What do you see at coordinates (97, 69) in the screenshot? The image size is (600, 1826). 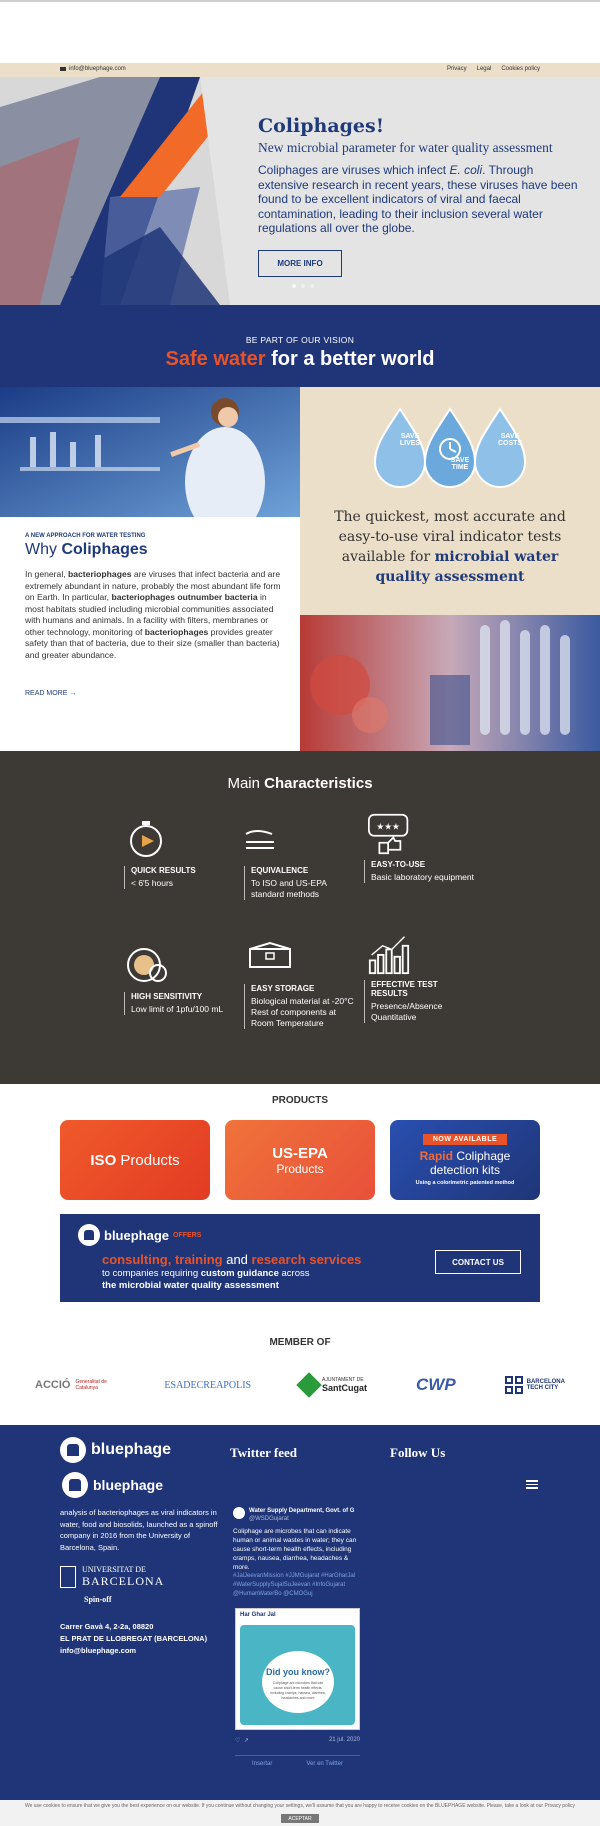 I see `email-text: info@bluephage.com` at bounding box center [97, 69].